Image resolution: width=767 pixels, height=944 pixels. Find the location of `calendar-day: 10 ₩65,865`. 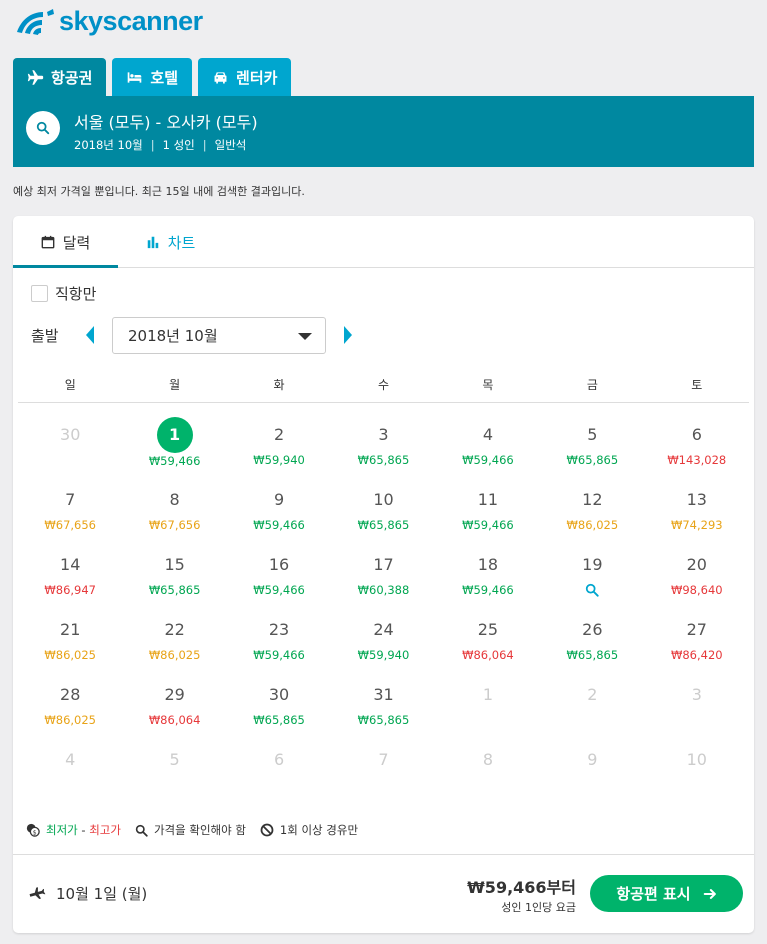

calendar-day: 10 ₩65,865 is located at coordinates (383, 501).